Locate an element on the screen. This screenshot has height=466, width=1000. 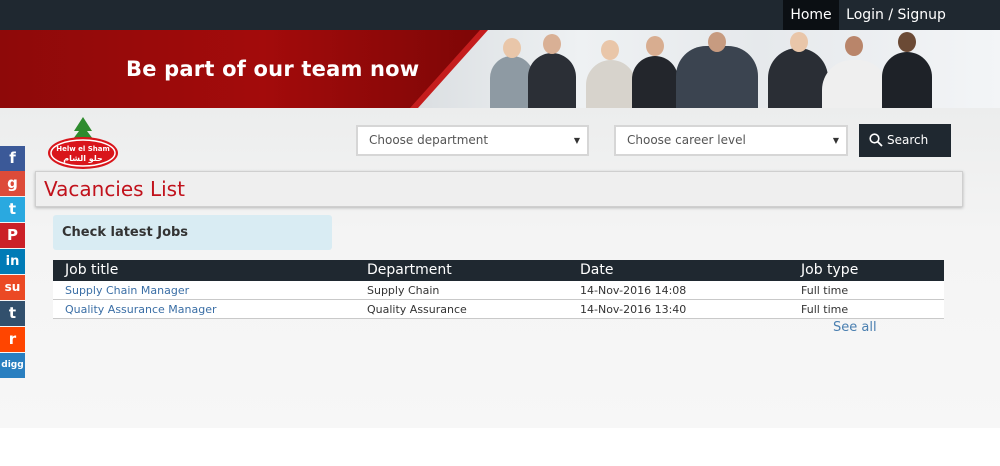
job-department: Supply Chain is located at coordinates (403, 290).